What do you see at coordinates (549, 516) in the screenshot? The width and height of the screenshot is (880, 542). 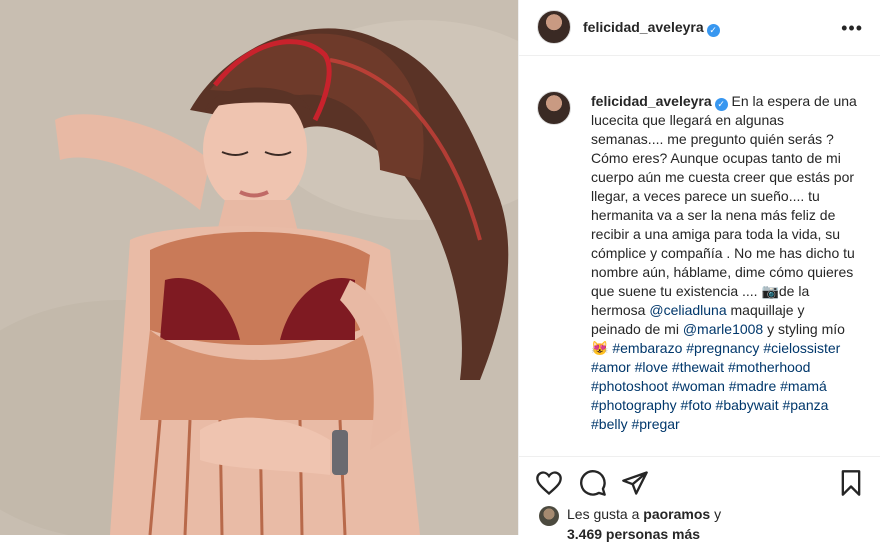 I see `liker-avatar` at bounding box center [549, 516].